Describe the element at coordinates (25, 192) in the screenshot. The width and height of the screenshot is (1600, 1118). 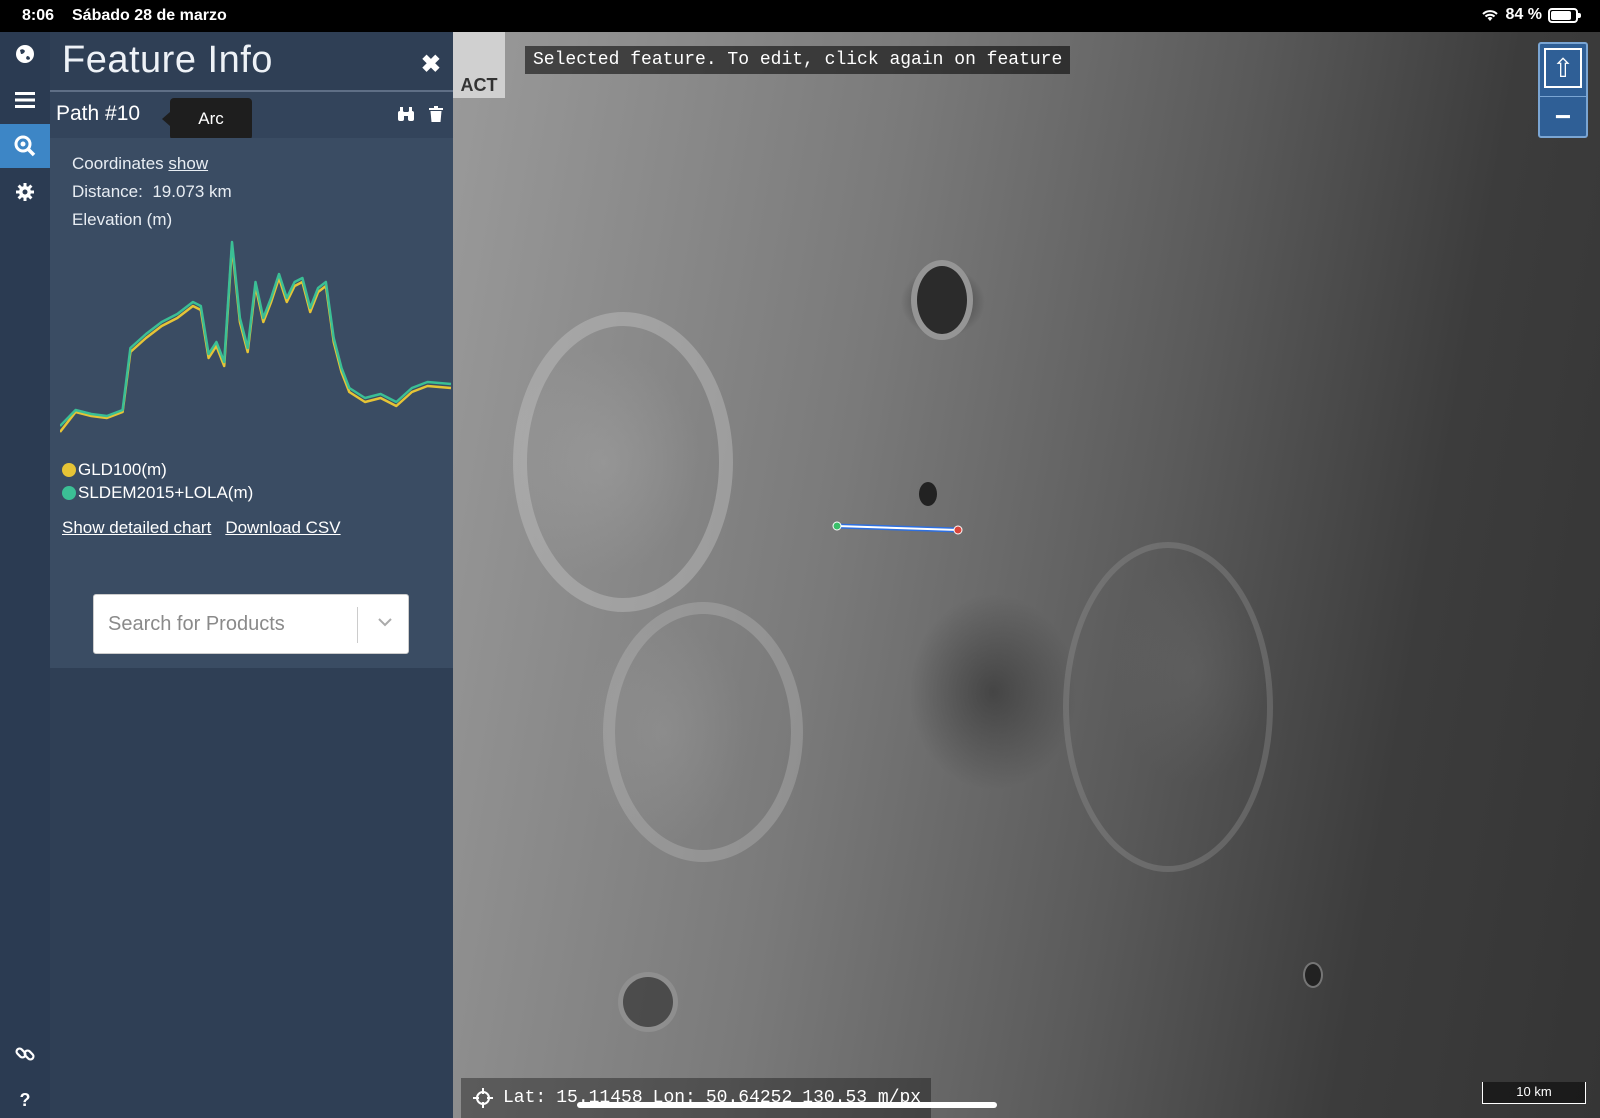
I see `gear-icon` at that location.